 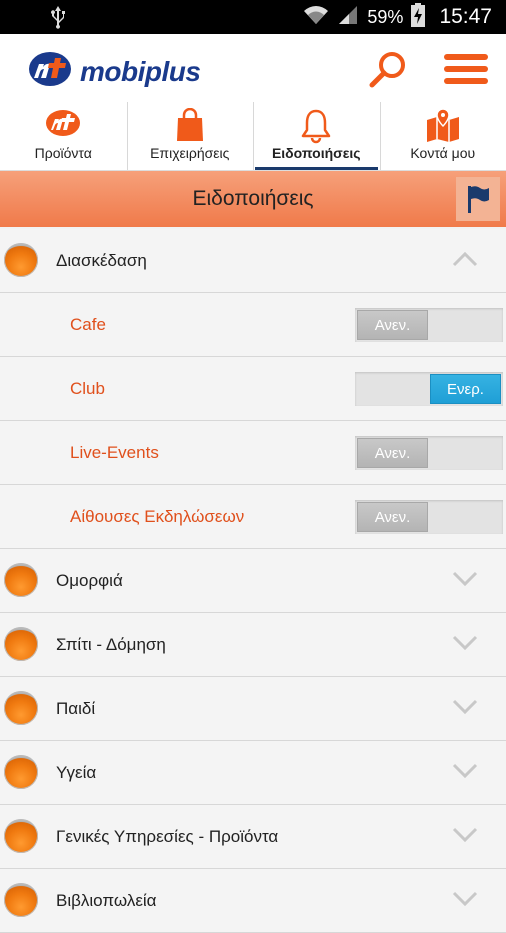 I want to click on notification-toggle-club: Ενερ., so click(x=429, y=389).